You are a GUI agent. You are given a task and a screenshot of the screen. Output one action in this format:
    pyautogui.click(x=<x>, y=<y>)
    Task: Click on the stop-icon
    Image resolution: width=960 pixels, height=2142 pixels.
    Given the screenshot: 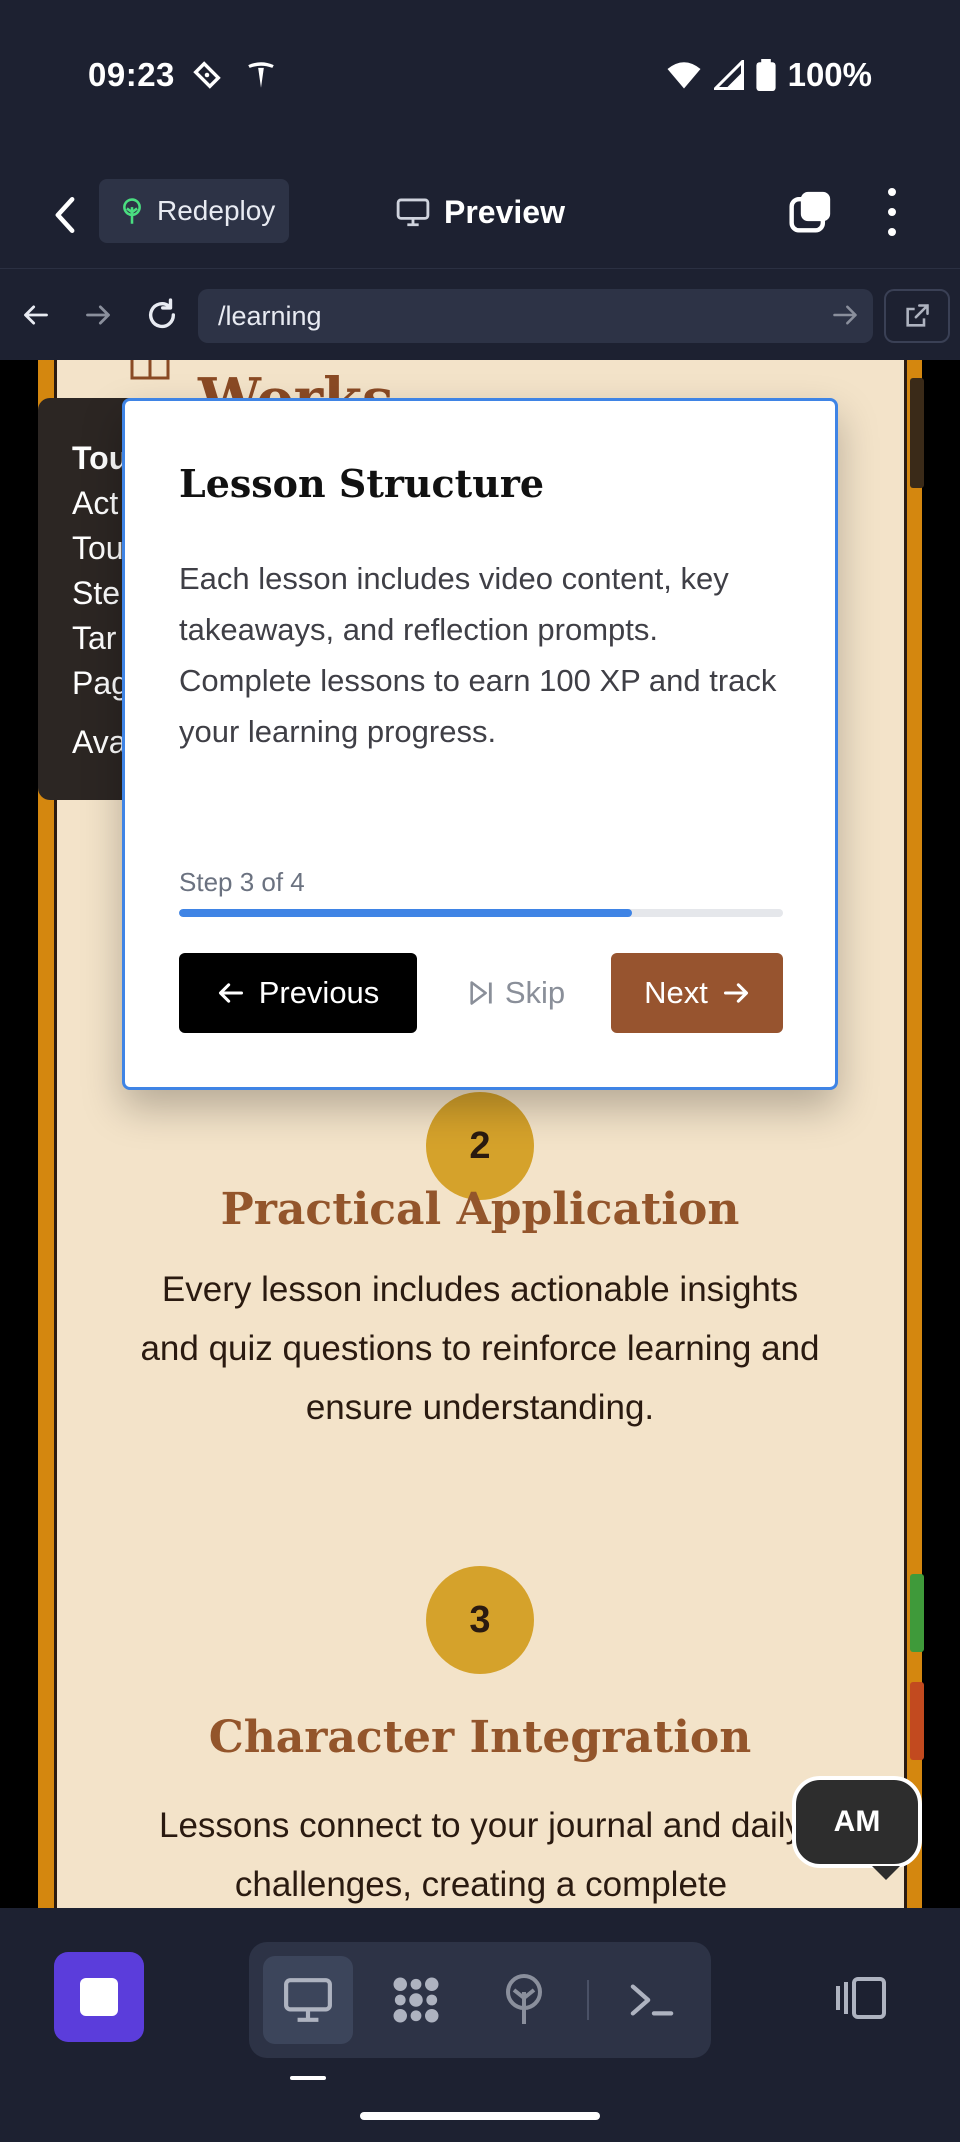 What is the action you would take?
    pyautogui.click(x=99, y=1997)
    